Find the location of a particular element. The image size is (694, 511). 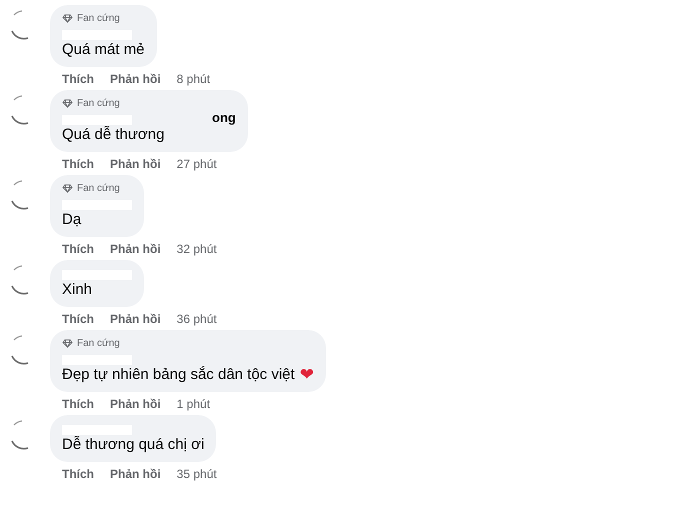

timestamp: 8 phút is located at coordinates (193, 79).